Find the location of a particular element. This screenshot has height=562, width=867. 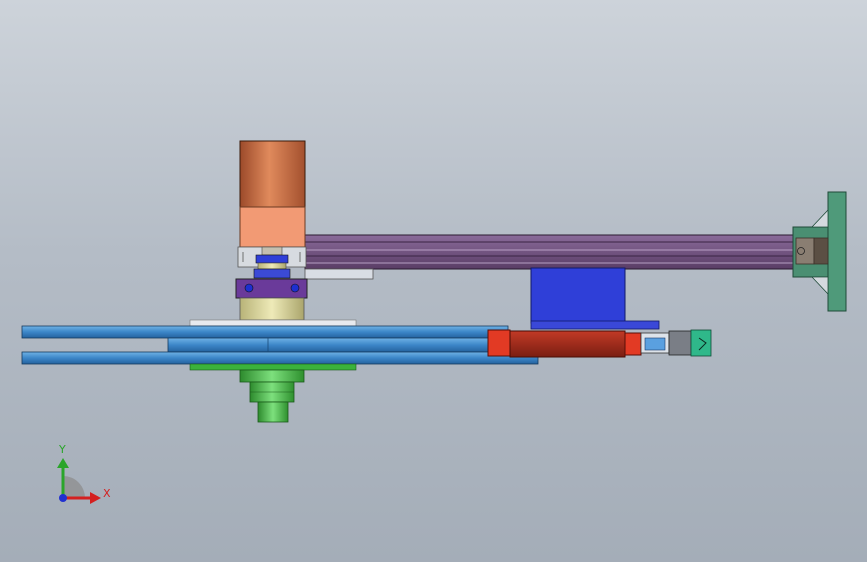

coordinate-triad is located at coordinates (79, 481).